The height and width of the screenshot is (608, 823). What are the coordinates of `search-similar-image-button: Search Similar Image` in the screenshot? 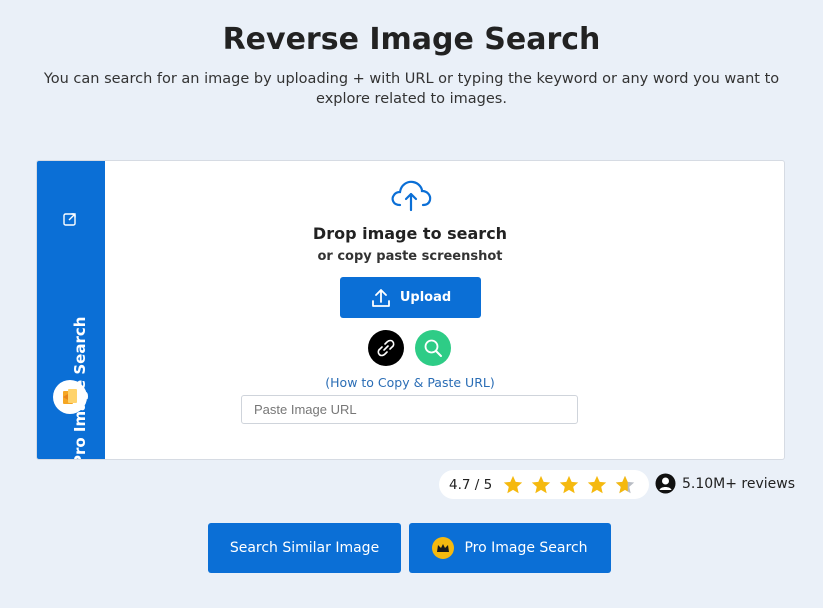 It's located at (304, 548).